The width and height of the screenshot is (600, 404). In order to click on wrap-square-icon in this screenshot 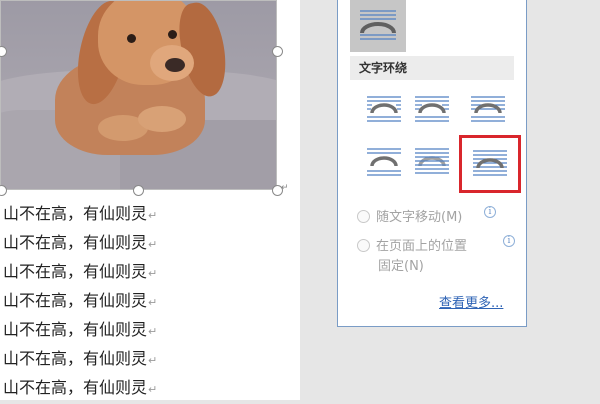, I will do `click(384, 109)`.